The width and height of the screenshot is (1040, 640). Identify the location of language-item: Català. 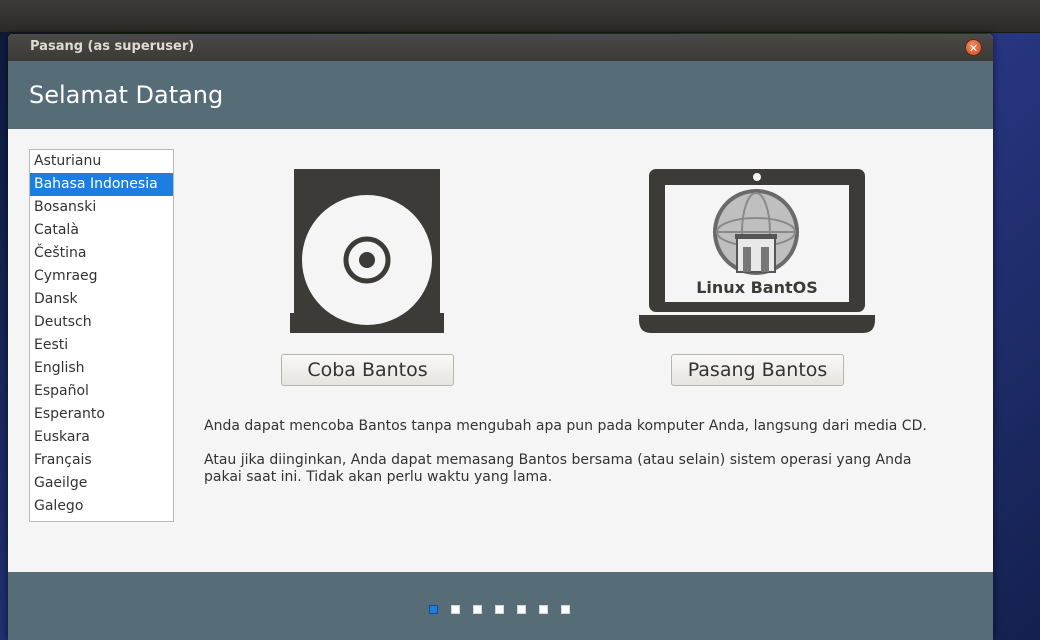
(101, 230).